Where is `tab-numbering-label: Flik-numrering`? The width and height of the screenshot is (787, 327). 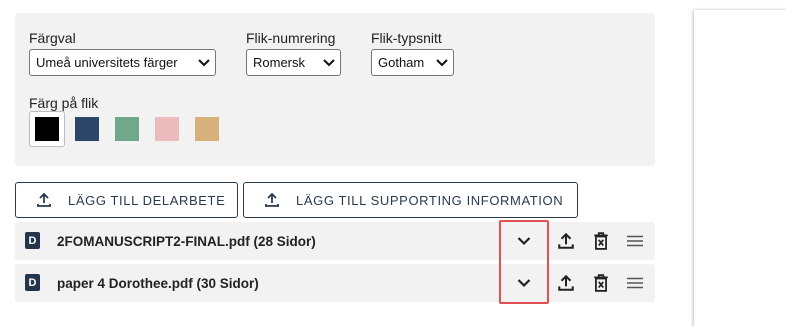
tab-numbering-label: Flik-numrering is located at coordinates (291, 38).